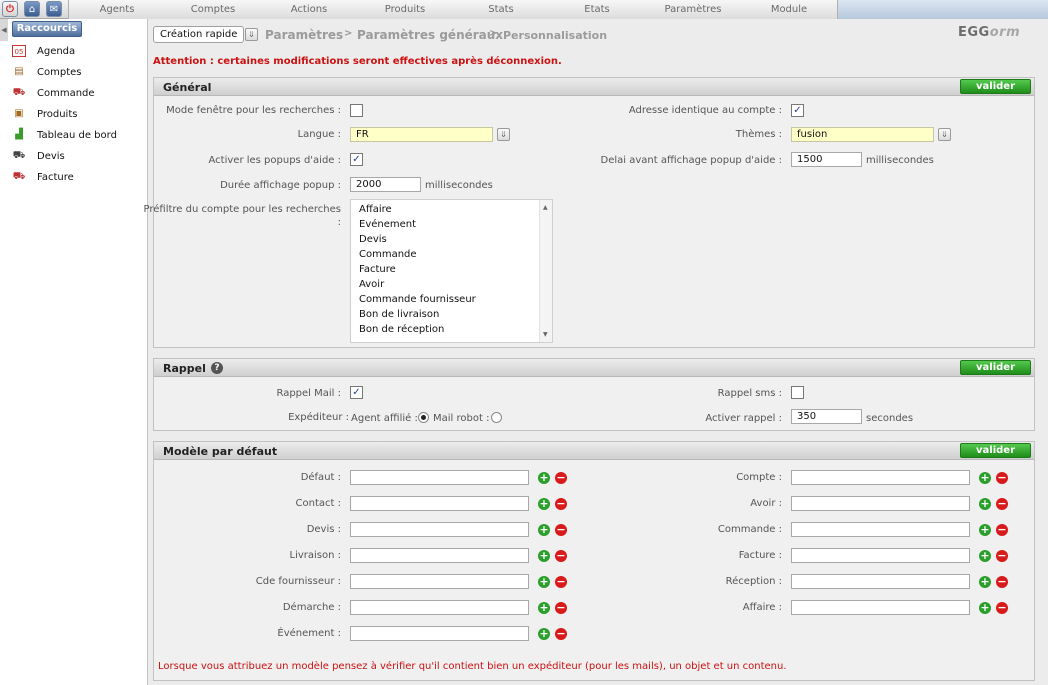 This screenshot has width=1048, height=685. I want to click on sidebar-item-label: Facture, so click(55, 177).